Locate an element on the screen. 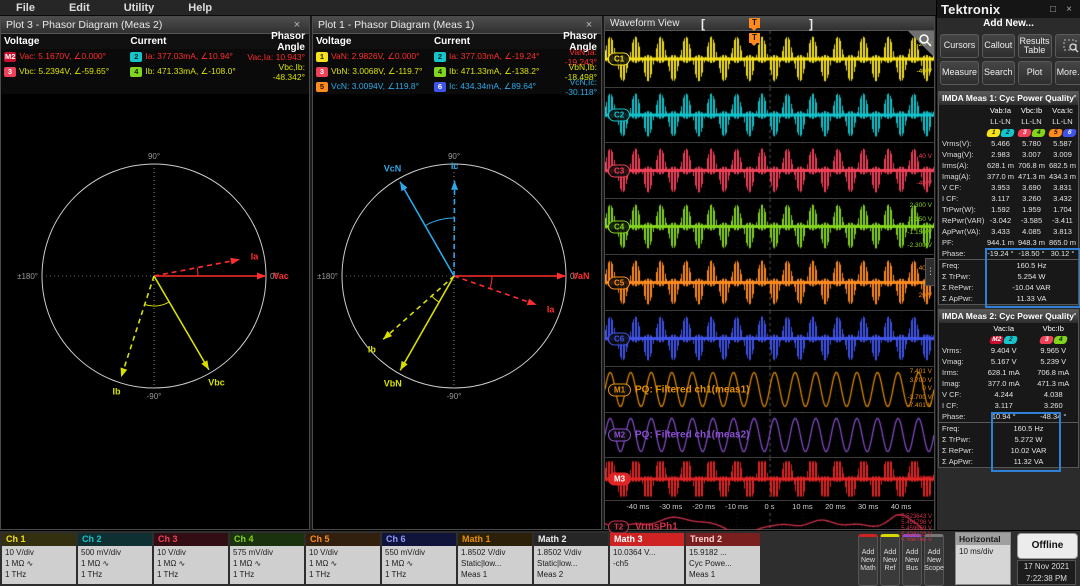 The image size is (1080, 586). badge-body: 10 V/div 1 MΩ ∿ 1 THz is located at coordinates (39, 565).